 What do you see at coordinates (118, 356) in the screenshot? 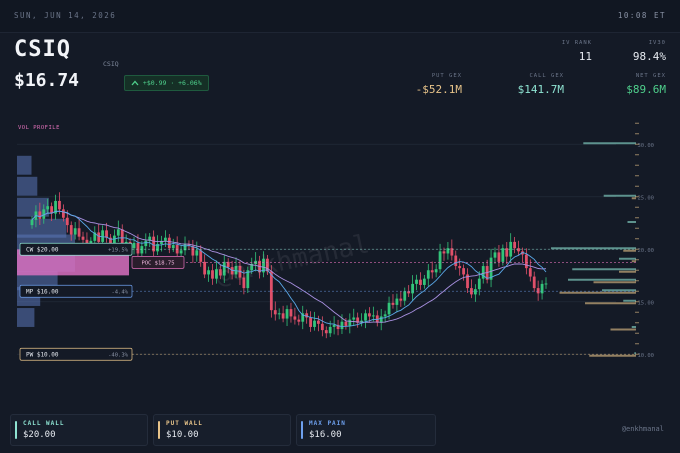
I see `key-level-pct: -40.3%` at bounding box center [118, 356].